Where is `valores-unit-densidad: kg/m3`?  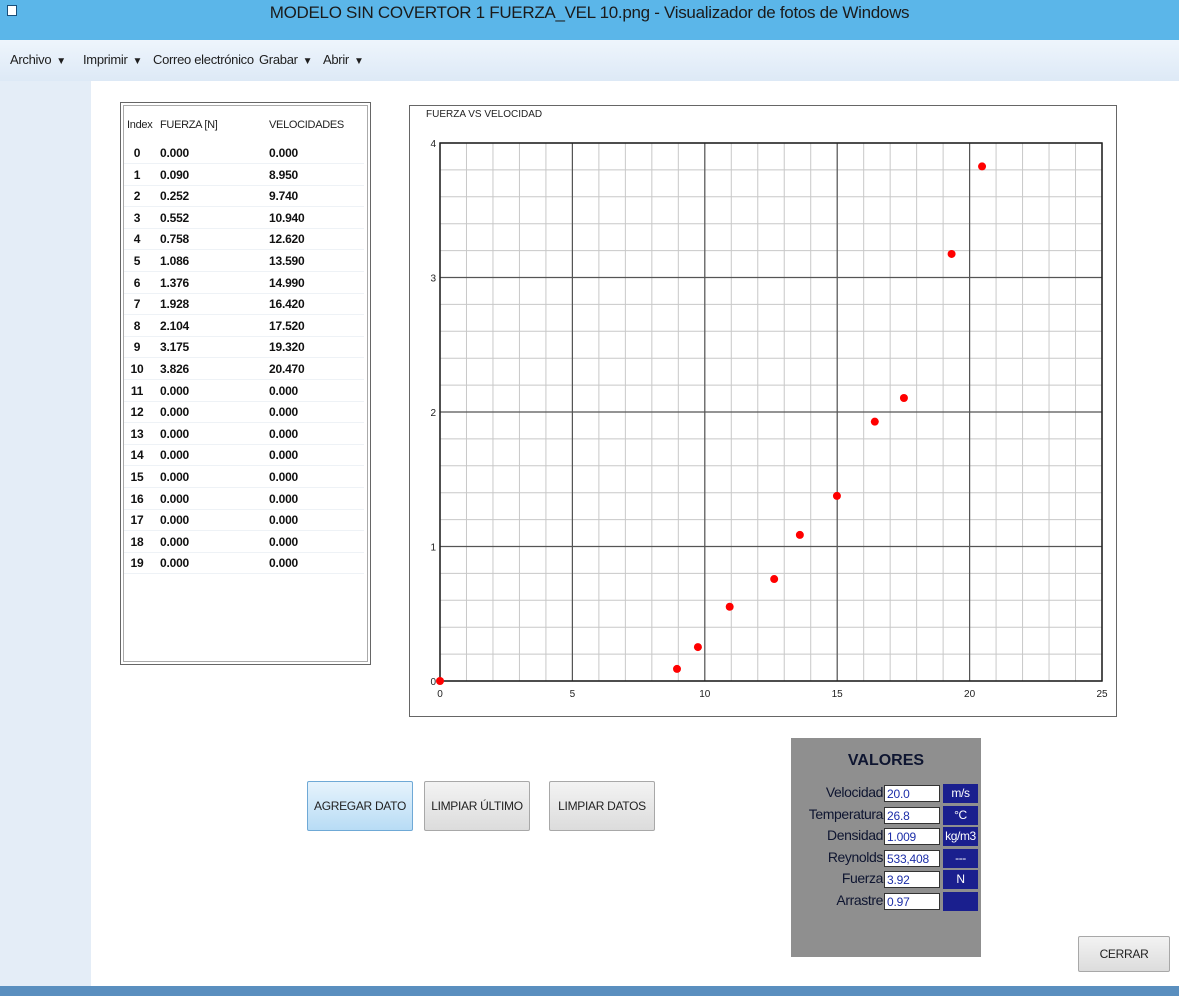 valores-unit-densidad: kg/m3 is located at coordinates (960, 836).